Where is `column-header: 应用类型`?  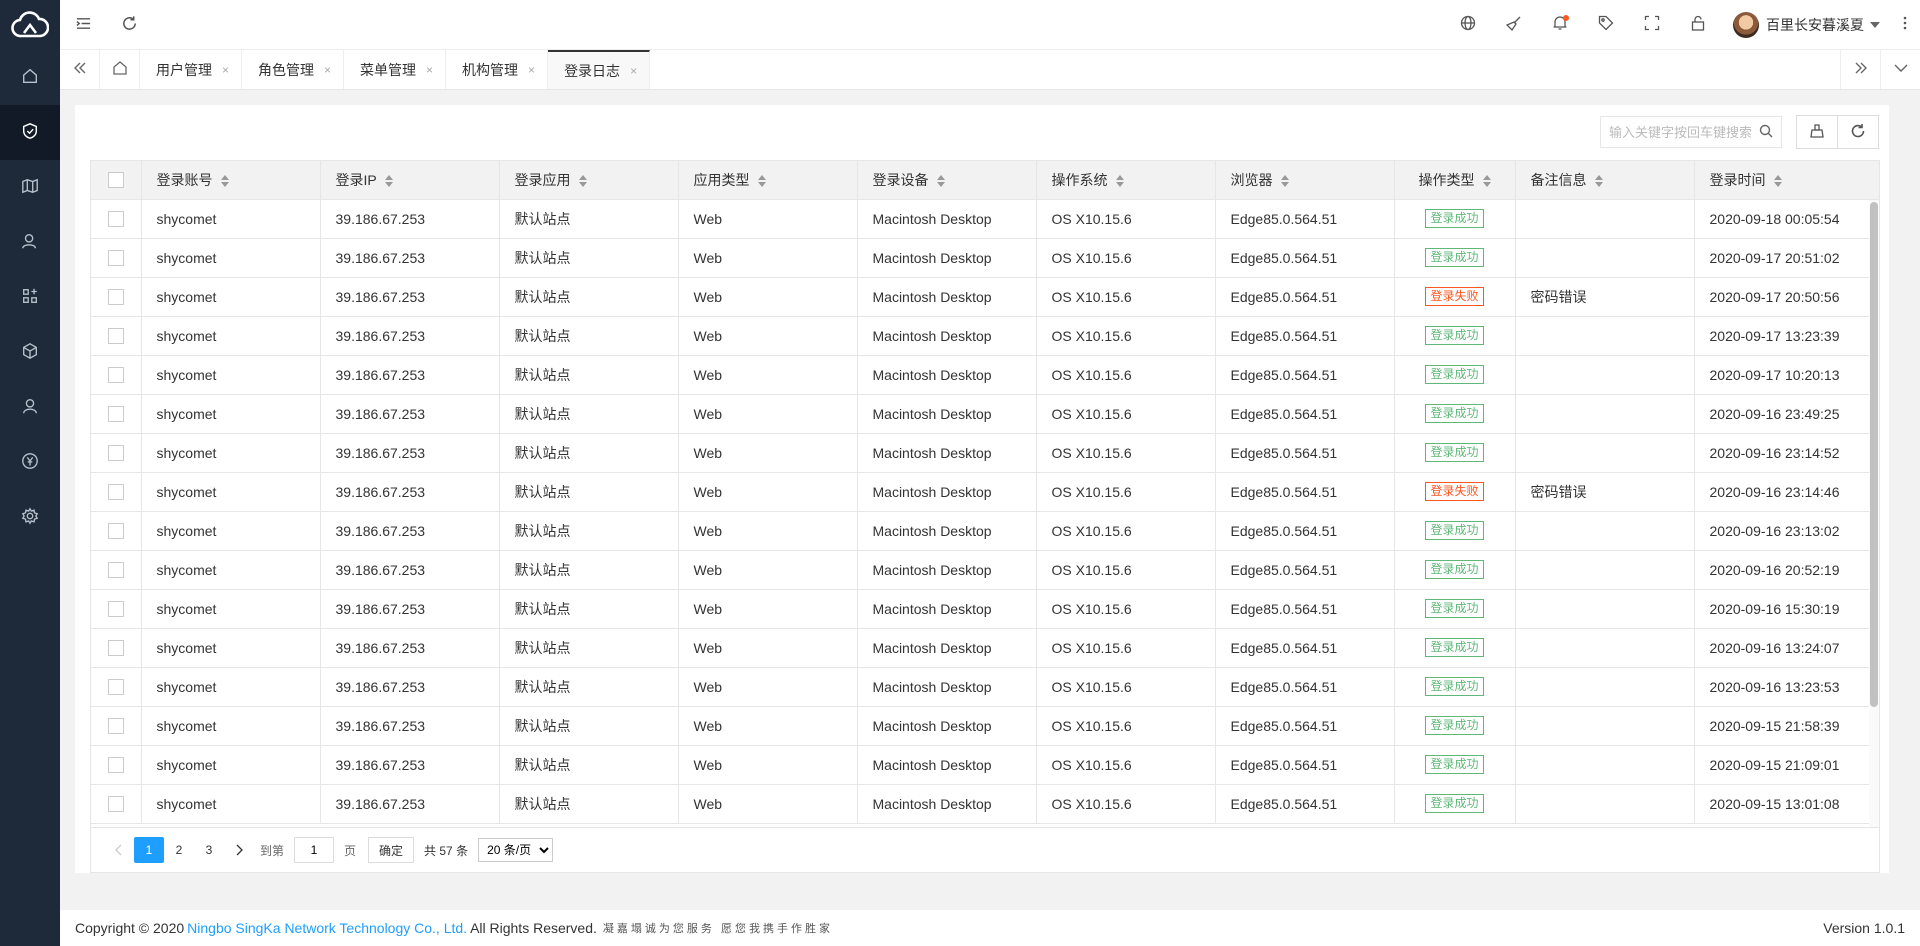 column-header: 应用类型 is located at coordinates (768, 180).